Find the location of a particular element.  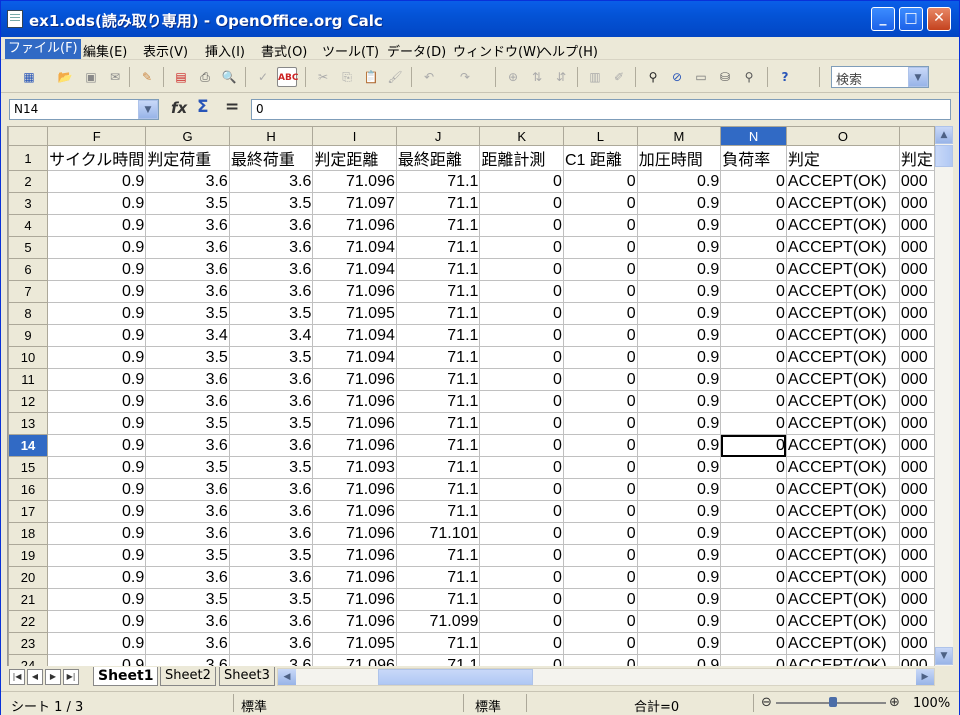

format-paintbrush-icon: 🖌 is located at coordinates (395, 77).